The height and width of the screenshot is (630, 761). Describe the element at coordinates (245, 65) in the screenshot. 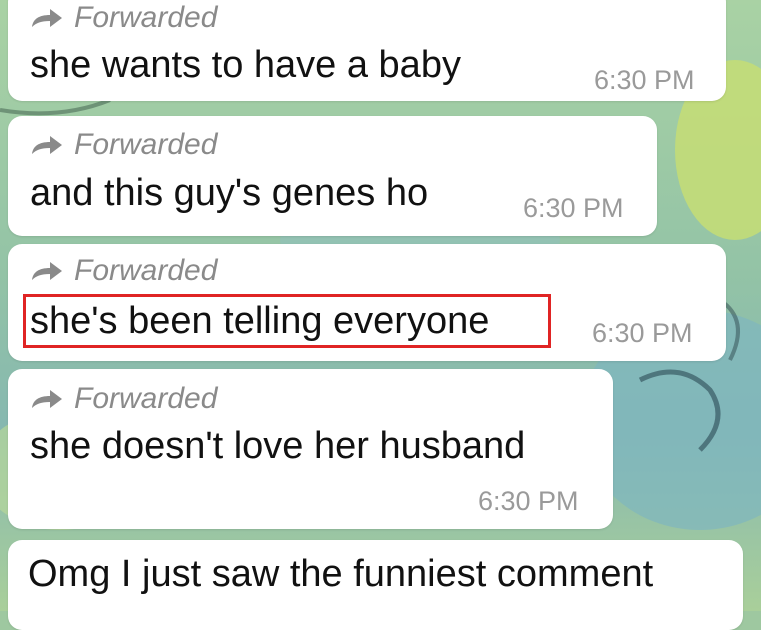

I see `message-text: she wants to have a baby` at that location.